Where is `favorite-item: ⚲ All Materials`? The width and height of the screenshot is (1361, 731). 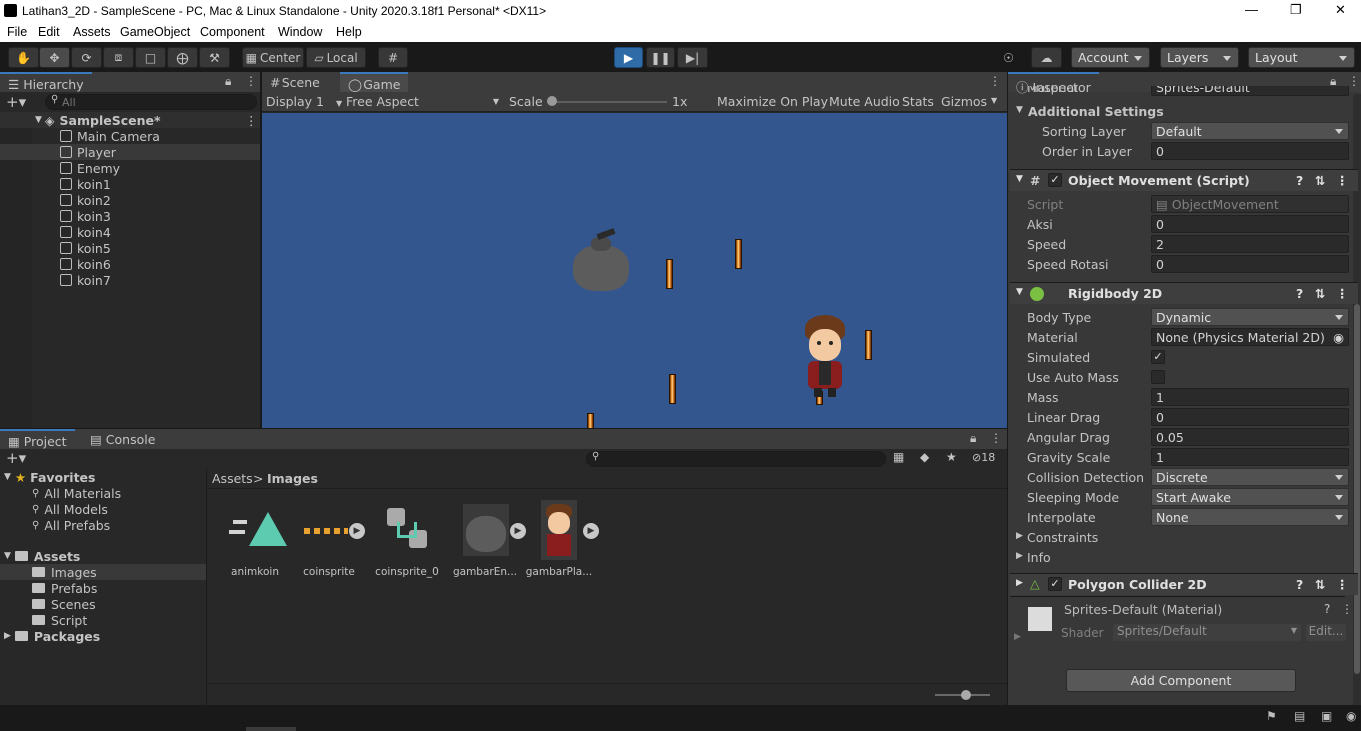 favorite-item: ⚲ All Materials is located at coordinates (76, 493).